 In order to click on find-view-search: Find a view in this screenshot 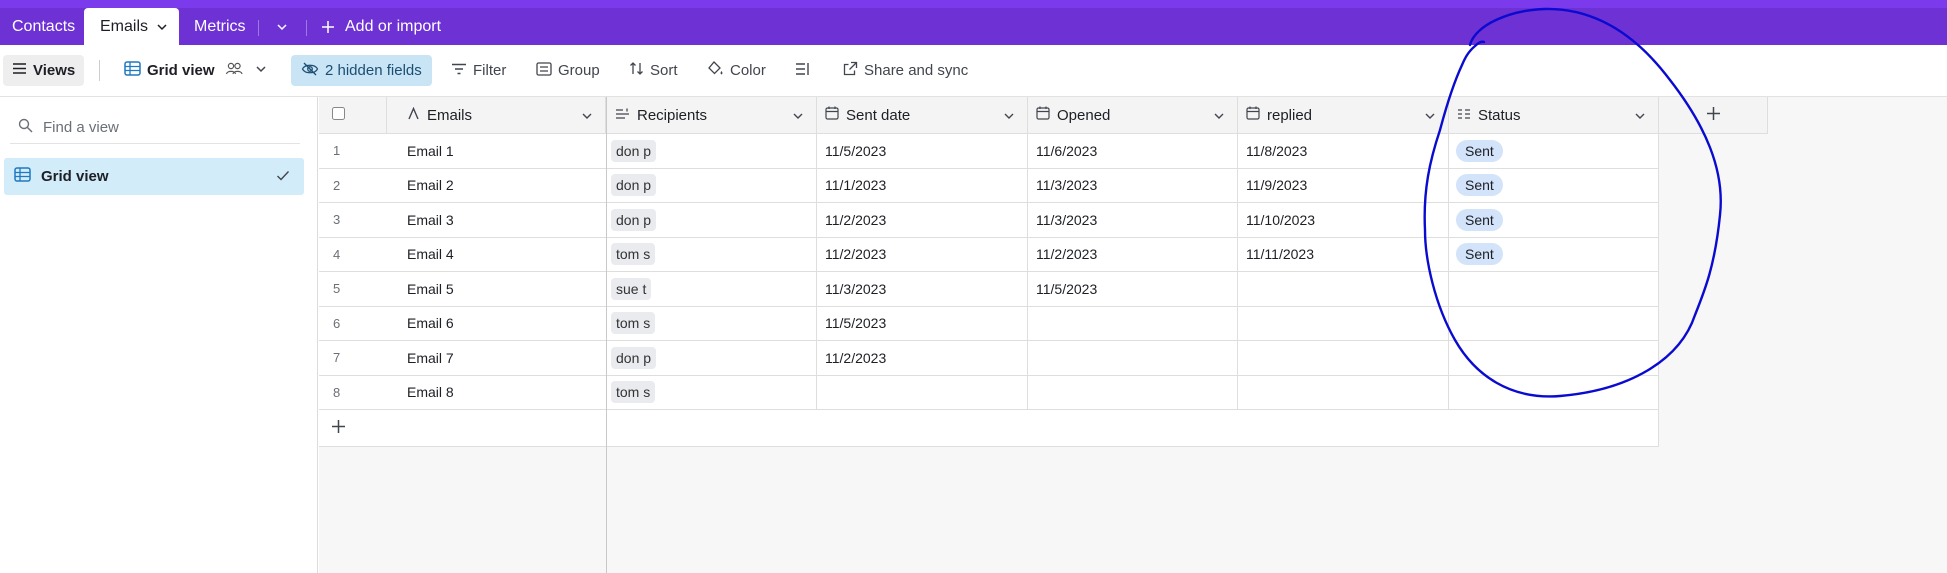, I will do `click(155, 127)`.